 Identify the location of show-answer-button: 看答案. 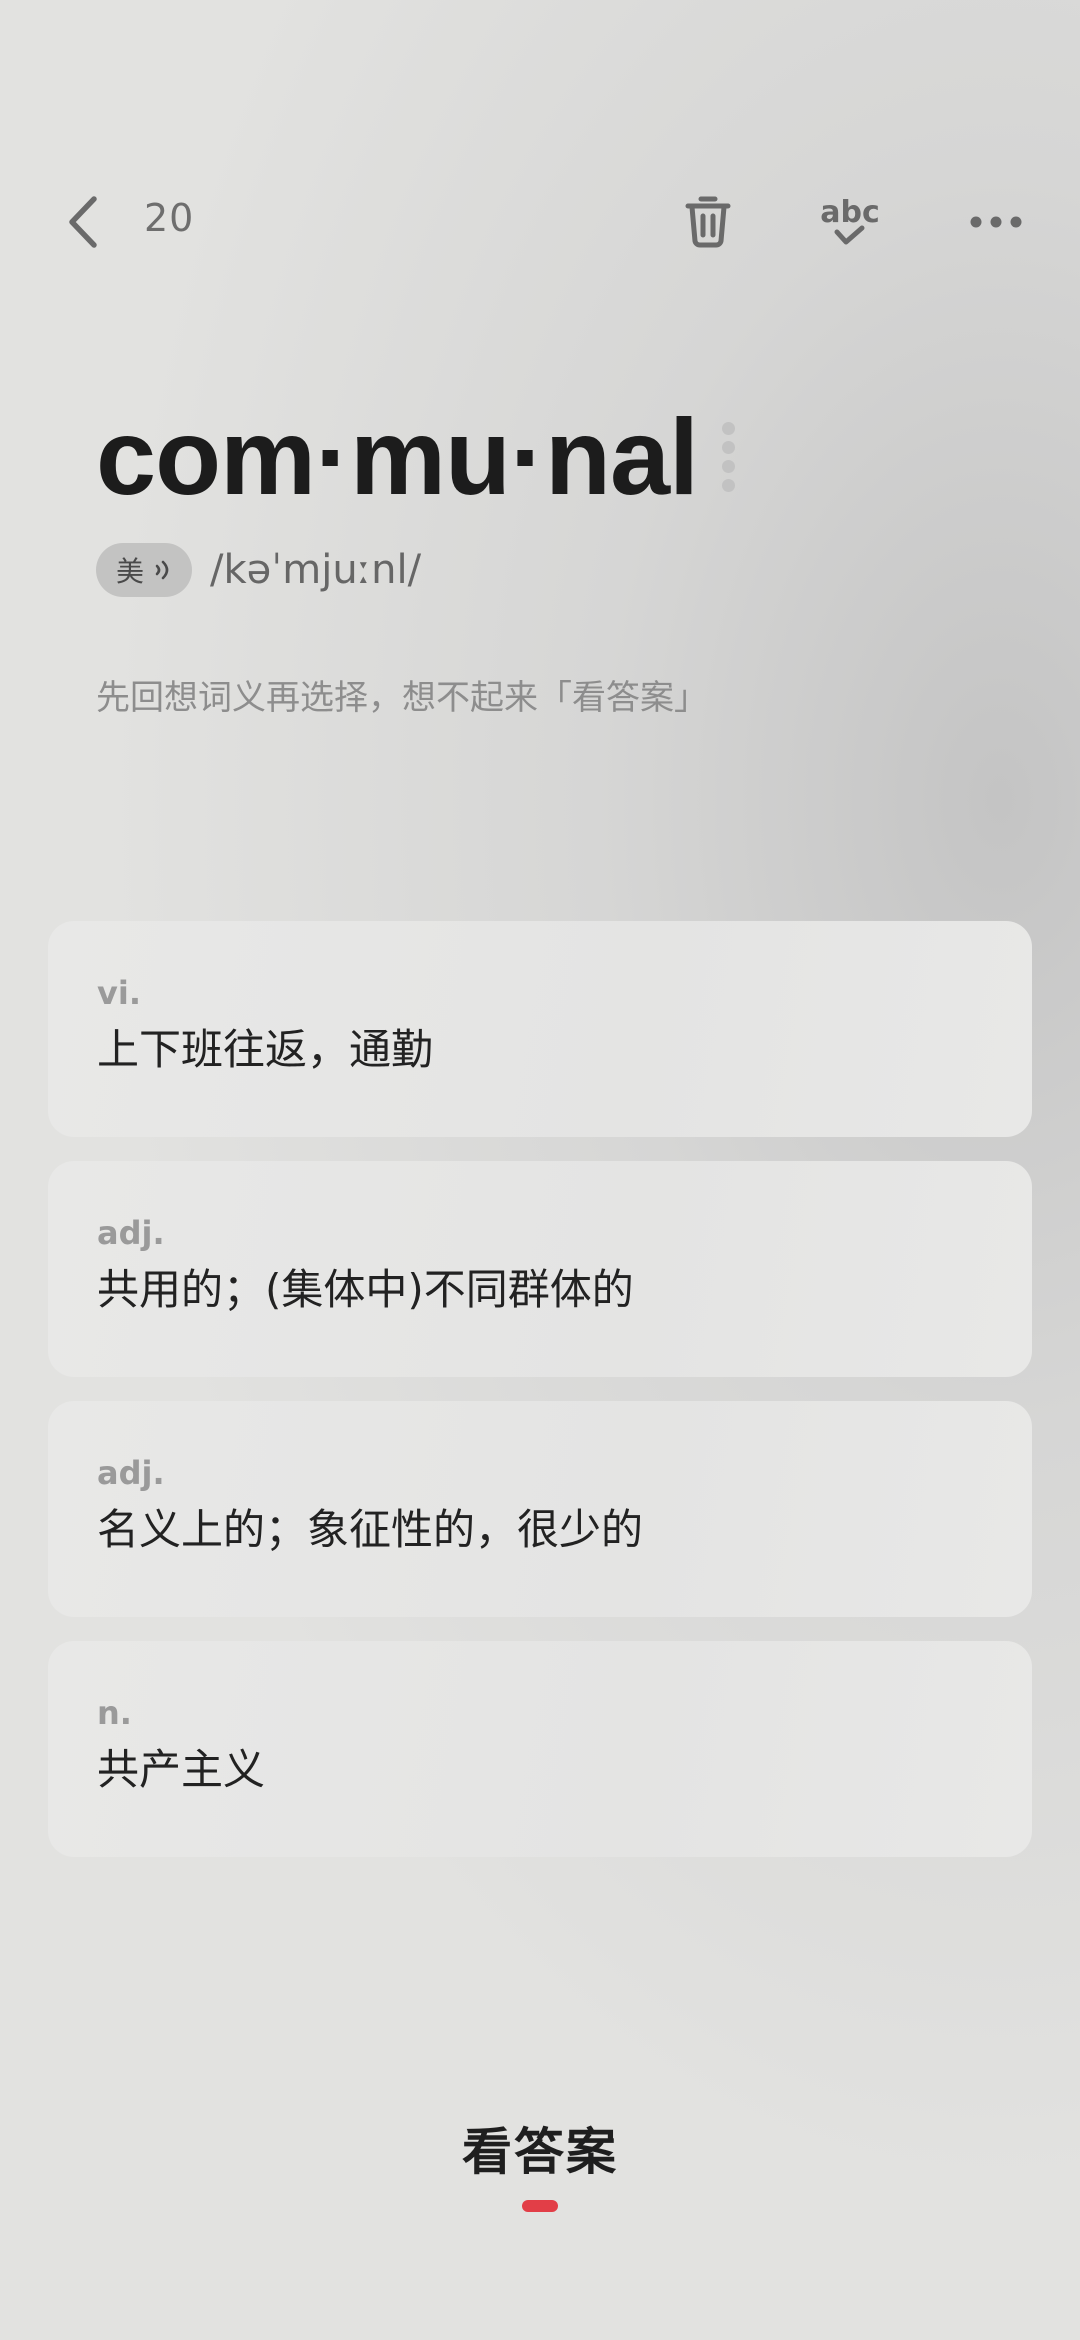
(540, 2162).